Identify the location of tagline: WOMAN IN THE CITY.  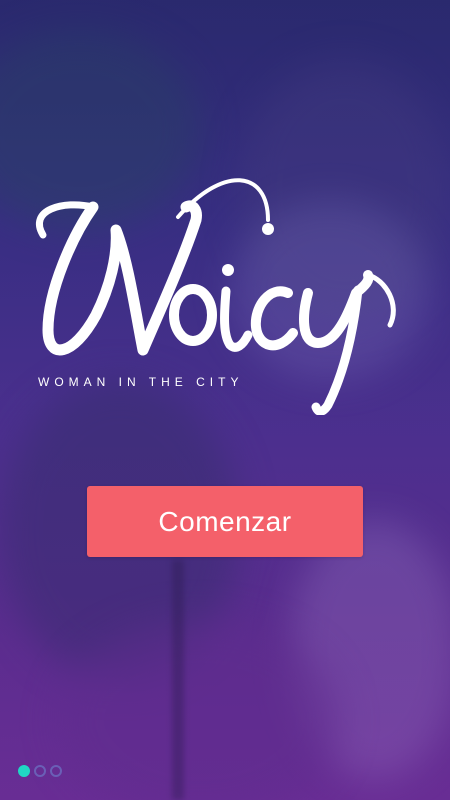
(141, 382).